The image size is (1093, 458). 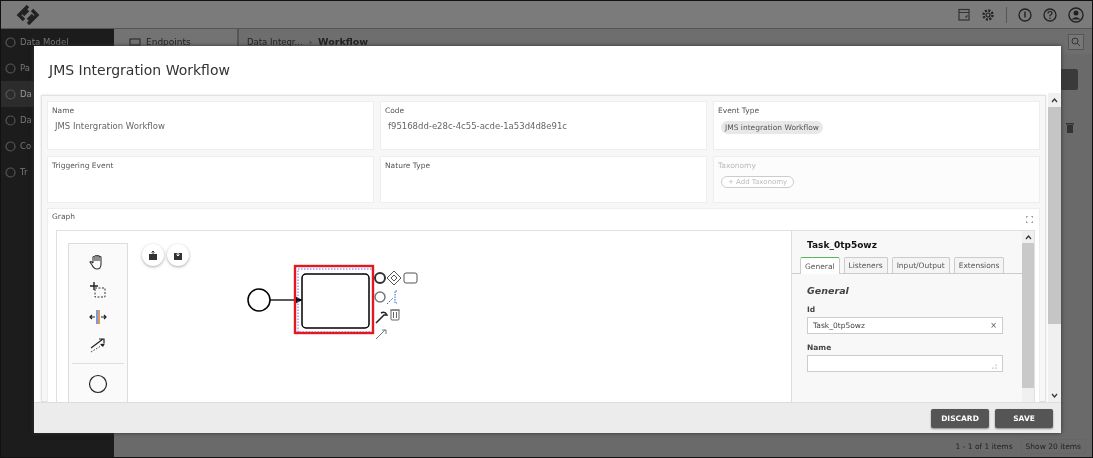 I want to click on breadcrumb-item: Workflow, so click(x=343, y=41).